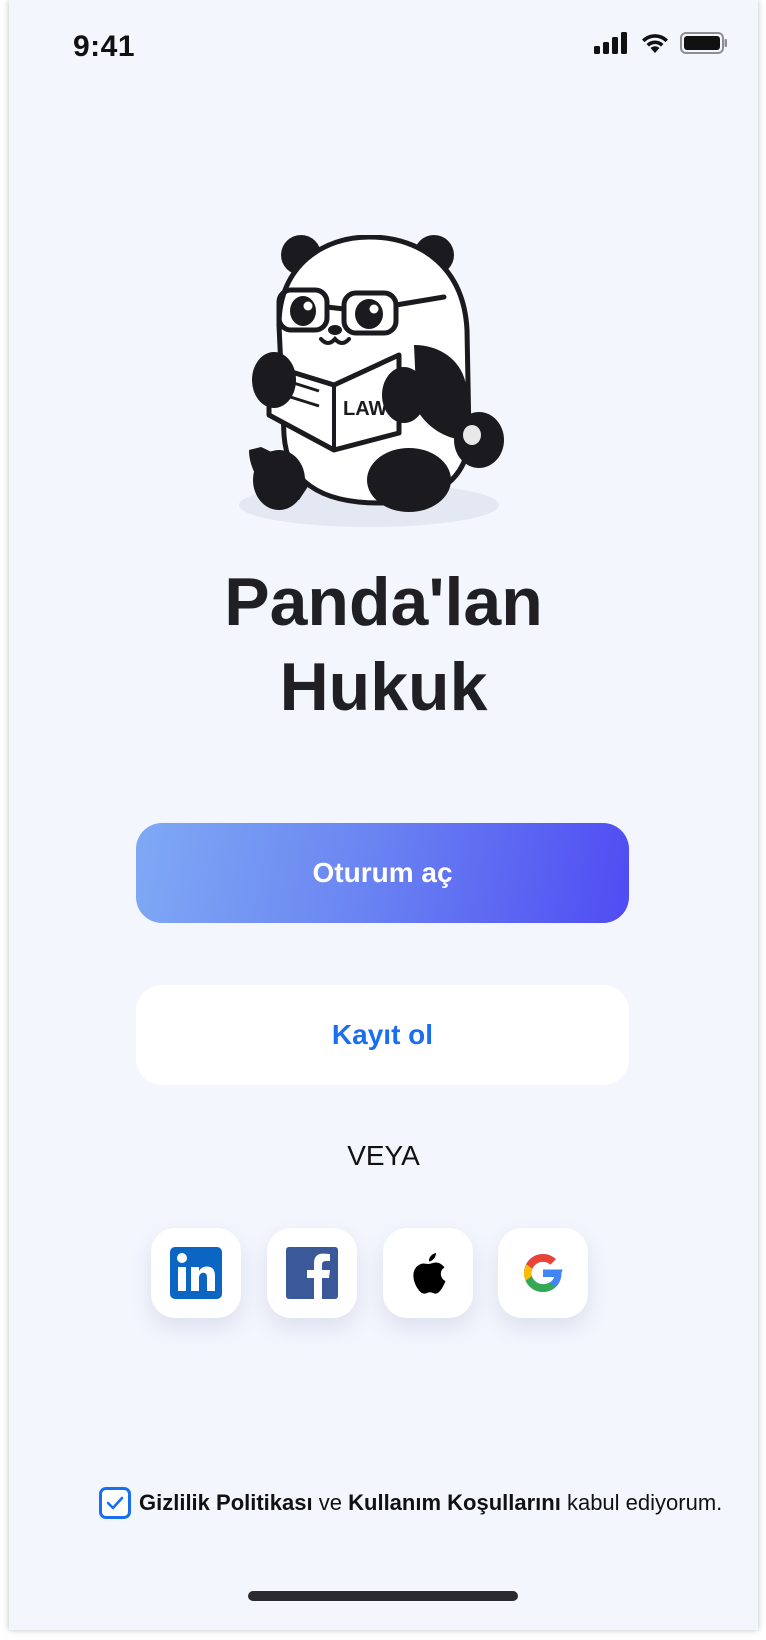  I want to click on facebook-icon, so click(312, 1273).